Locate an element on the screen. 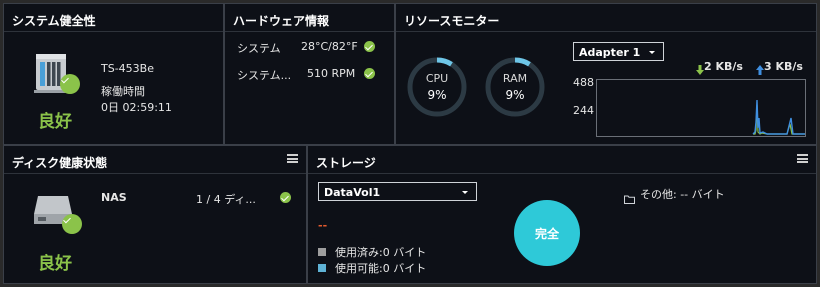 This screenshot has width=820, height=287. download-rate: 2 KB/s is located at coordinates (723, 66).